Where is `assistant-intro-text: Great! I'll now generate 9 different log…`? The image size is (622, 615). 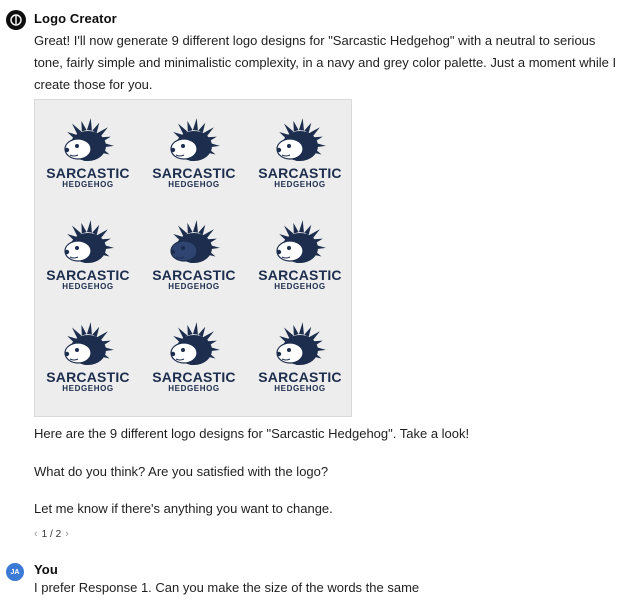
assistant-intro-text: Great! I'll now generate 9 different log… is located at coordinates (325, 62).